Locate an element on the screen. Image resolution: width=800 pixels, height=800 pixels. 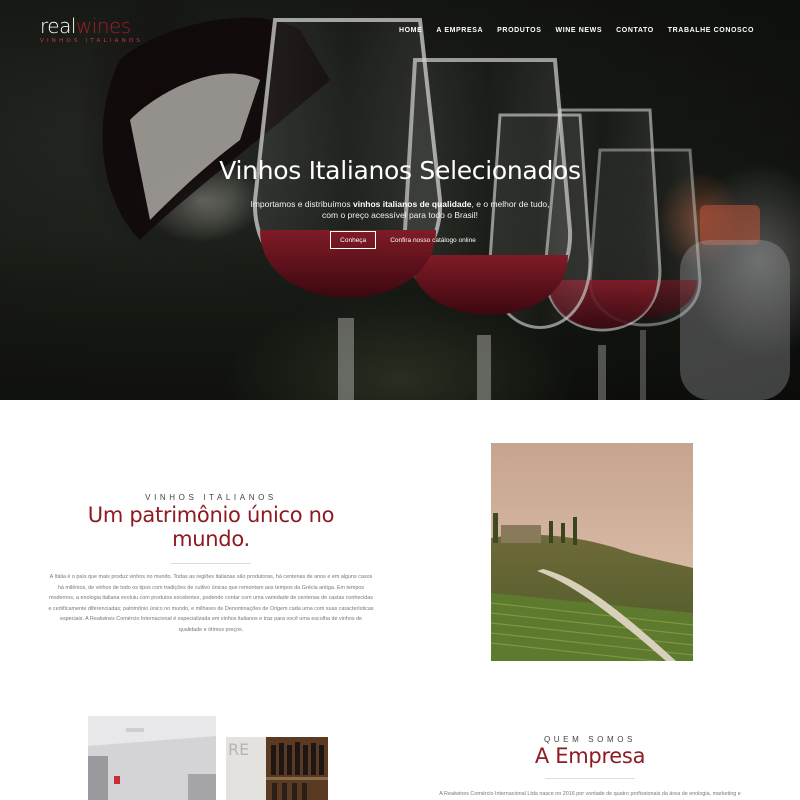
nav-trabalhe-conosco: TRABALHE CONOSCO is located at coordinates (711, 30).